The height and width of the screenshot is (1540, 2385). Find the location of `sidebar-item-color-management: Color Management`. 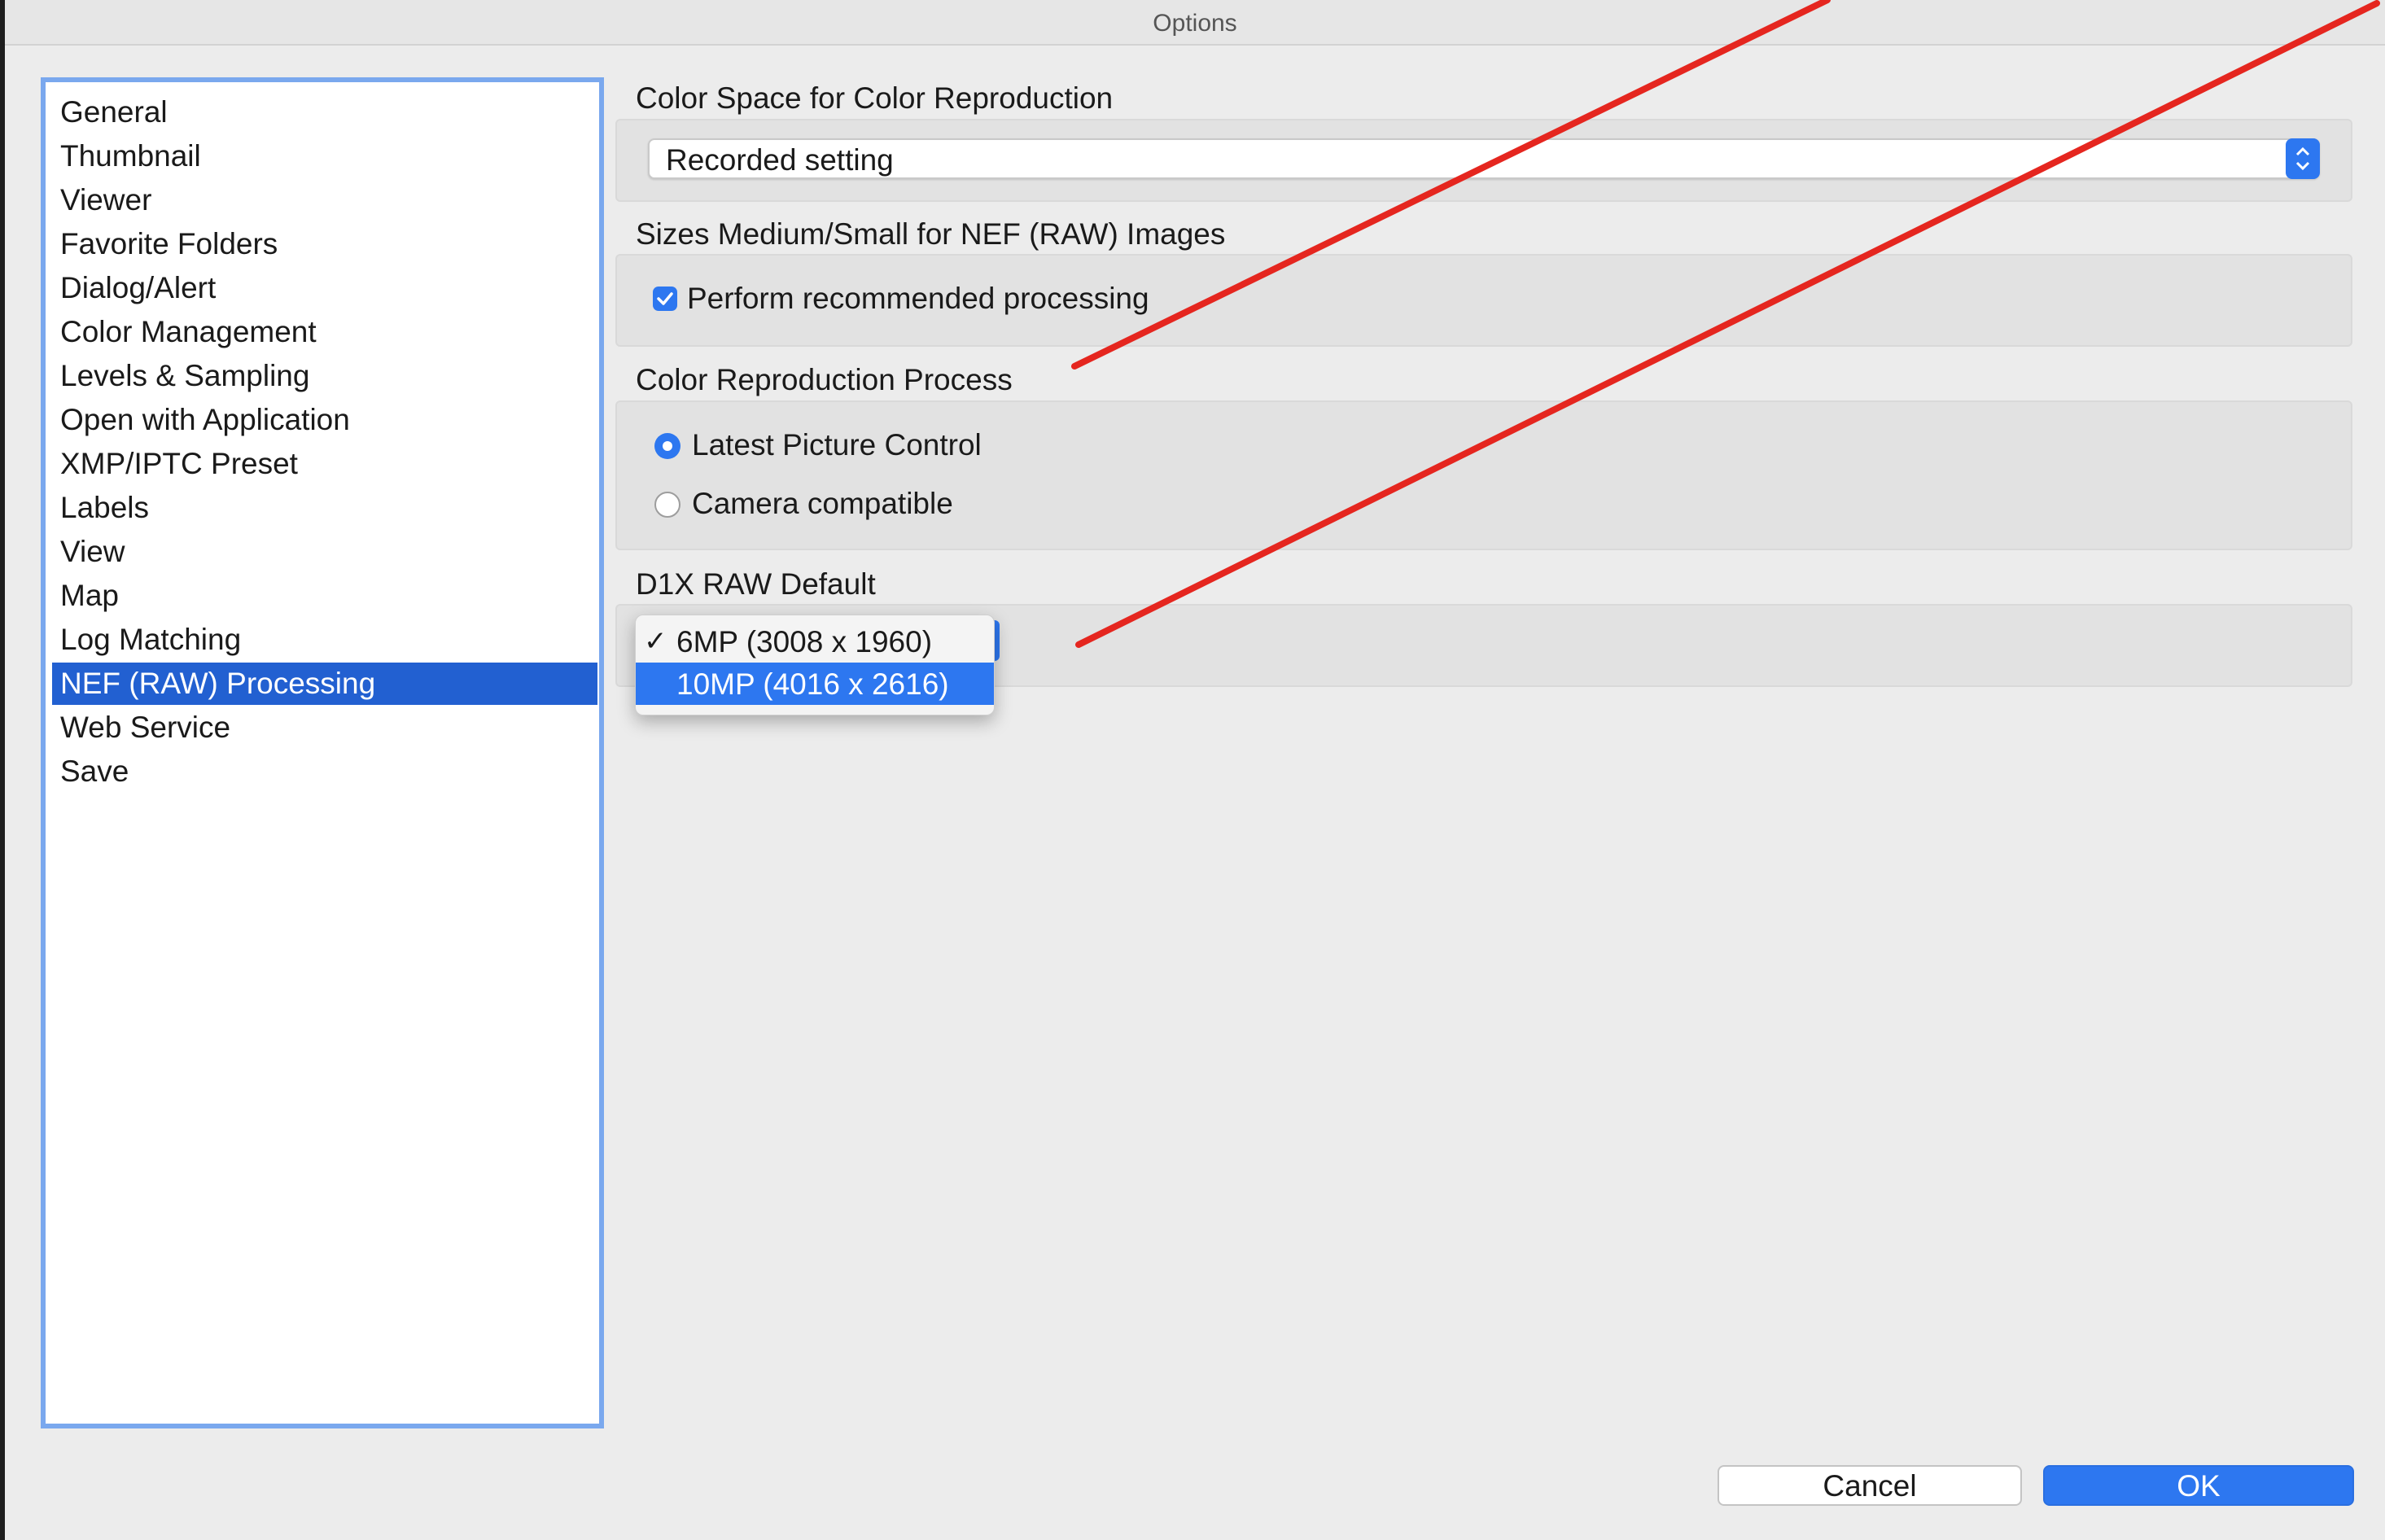

sidebar-item-color-management: Color Management is located at coordinates (324, 332).